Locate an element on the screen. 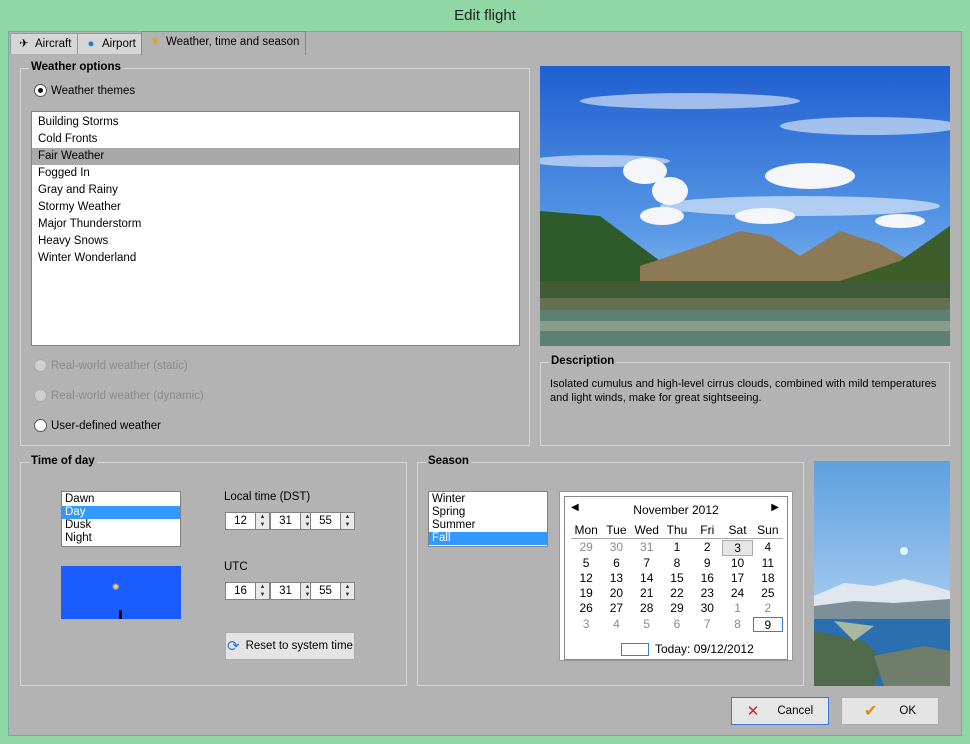 The image size is (970, 744). list-item: Winter Wonderland is located at coordinates (275, 258).